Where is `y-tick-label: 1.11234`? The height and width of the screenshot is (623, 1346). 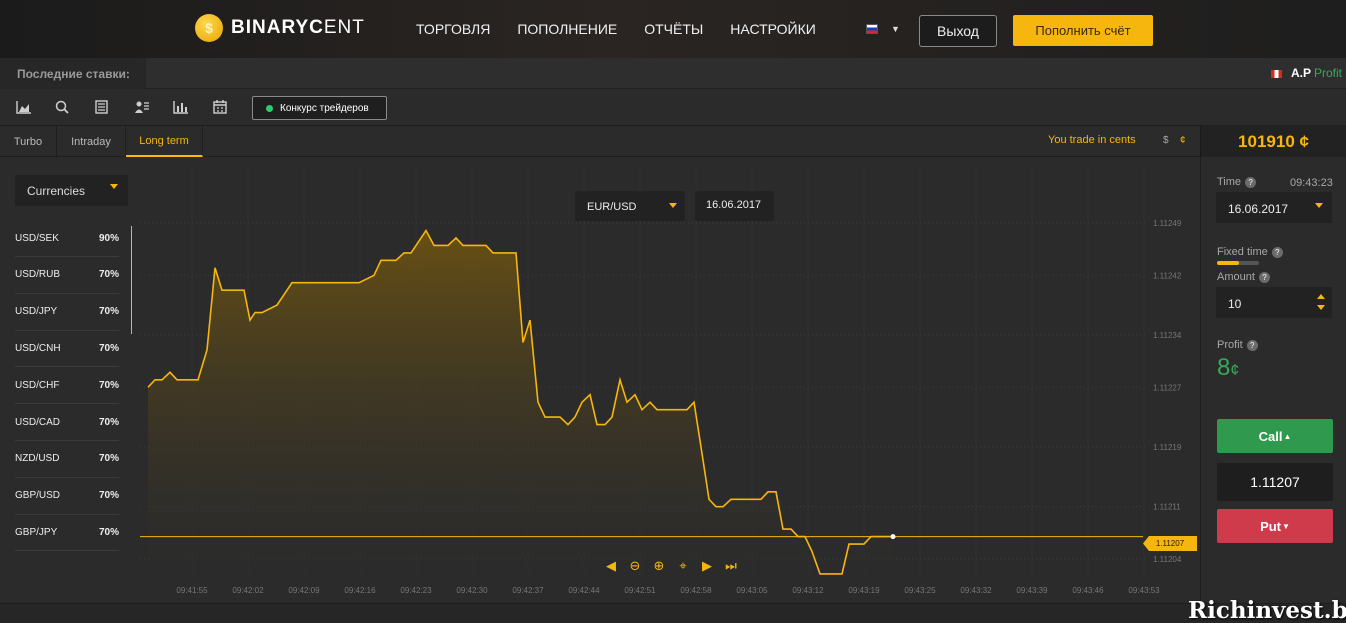 y-tick-label: 1.11234 is located at coordinates (1167, 335).